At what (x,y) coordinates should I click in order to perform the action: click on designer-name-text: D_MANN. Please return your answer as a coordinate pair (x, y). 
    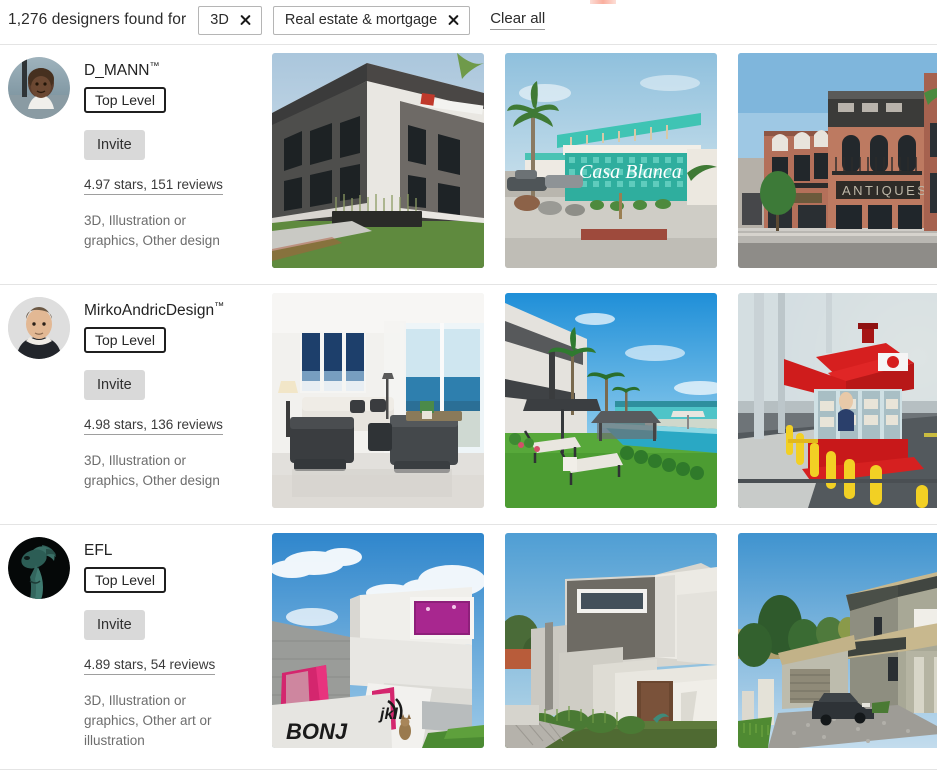
    Looking at the image, I should click on (117, 71).